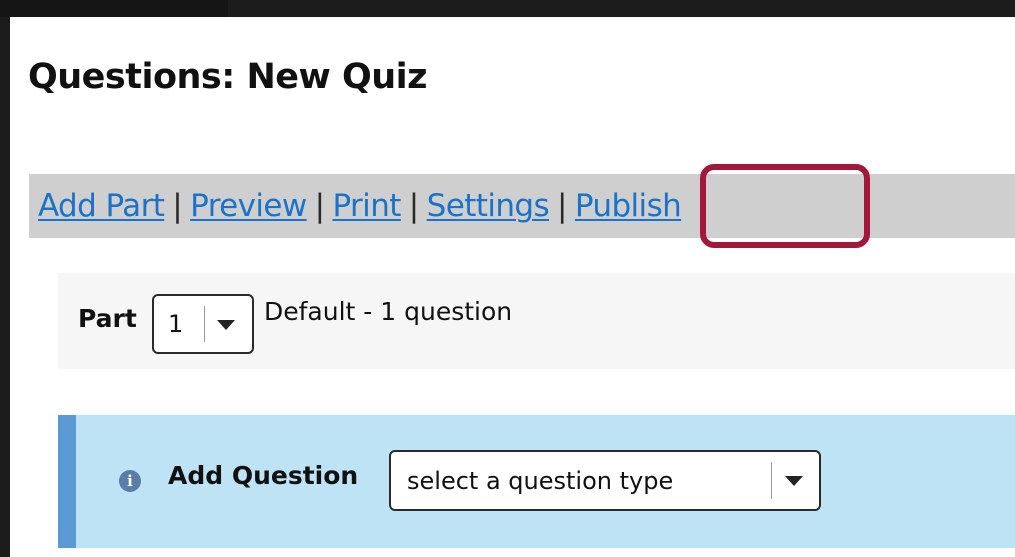  I want to click on toolbar-links: Add Part | Preview | Print | Settings | Publish, so click(360, 206).